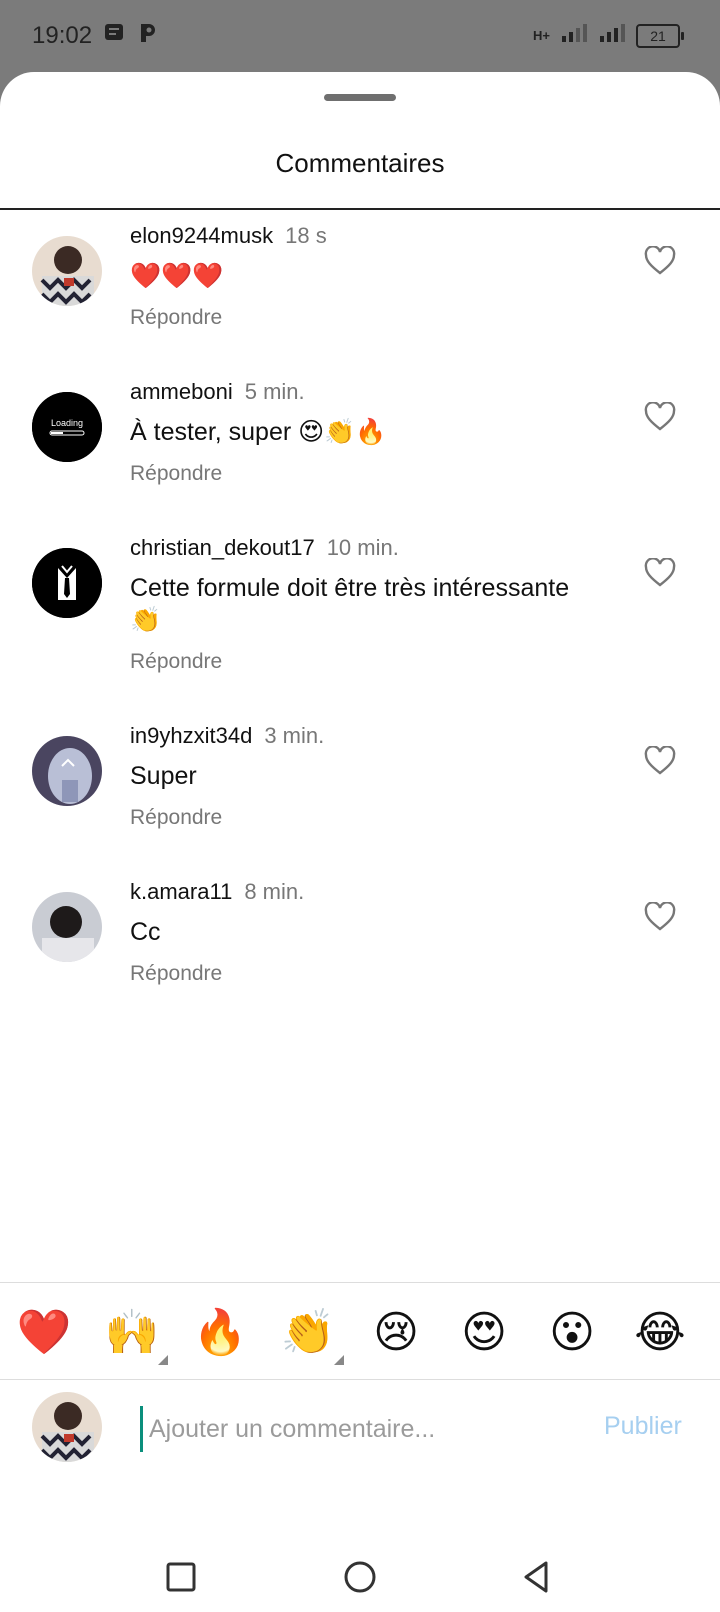  I want to click on comment-composer: Publier, so click(360, 1428).